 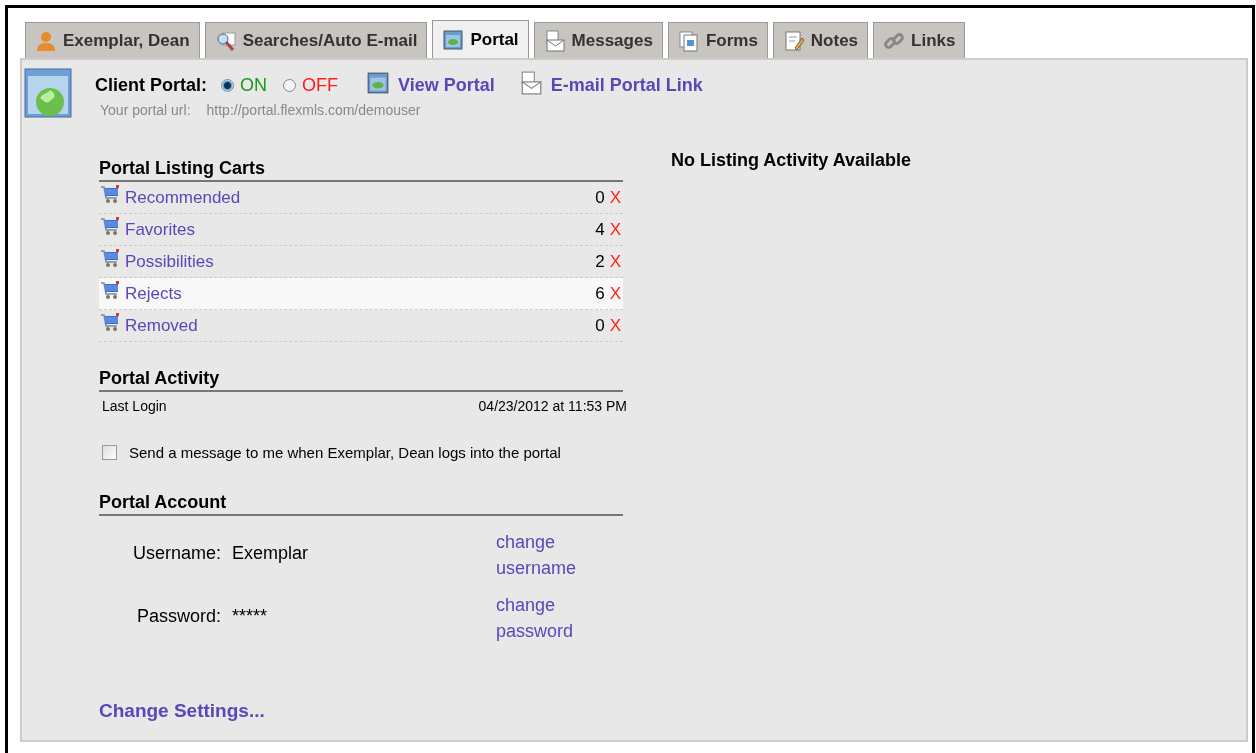 What do you see at coordinates (480, 39) in the screenshot?
I see `tab: Portal` at bounding box center [480, 39].